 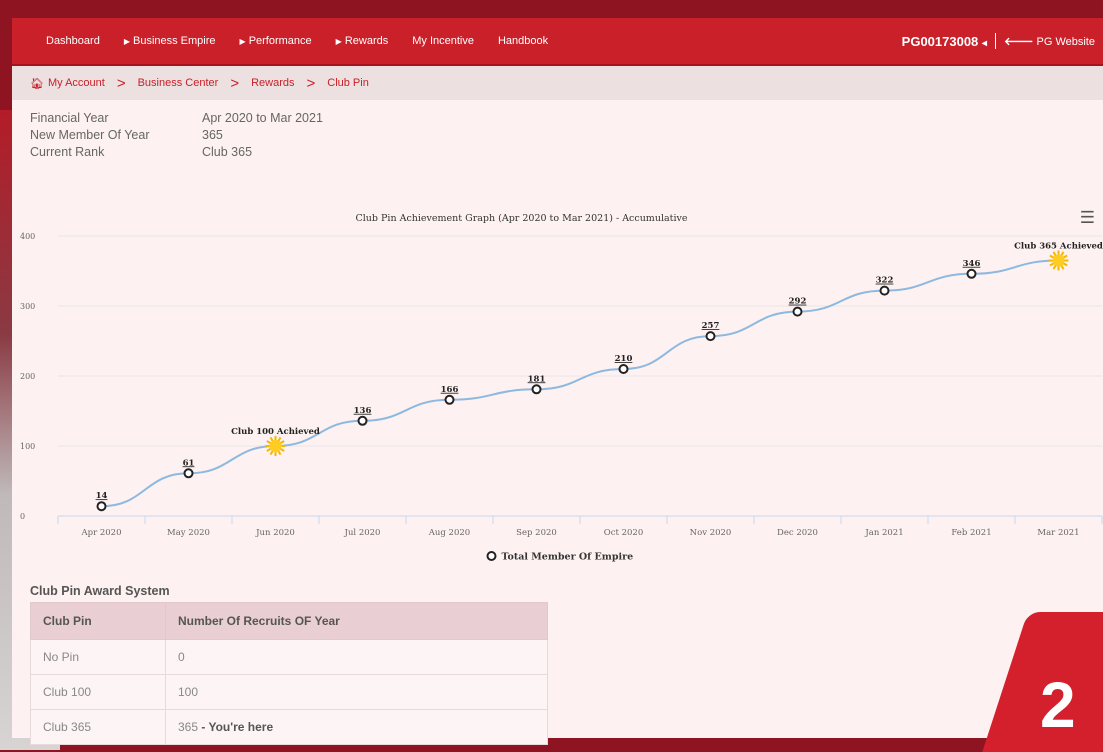 I want to click on info-key: Financial Year, so click(x=69, y=118).